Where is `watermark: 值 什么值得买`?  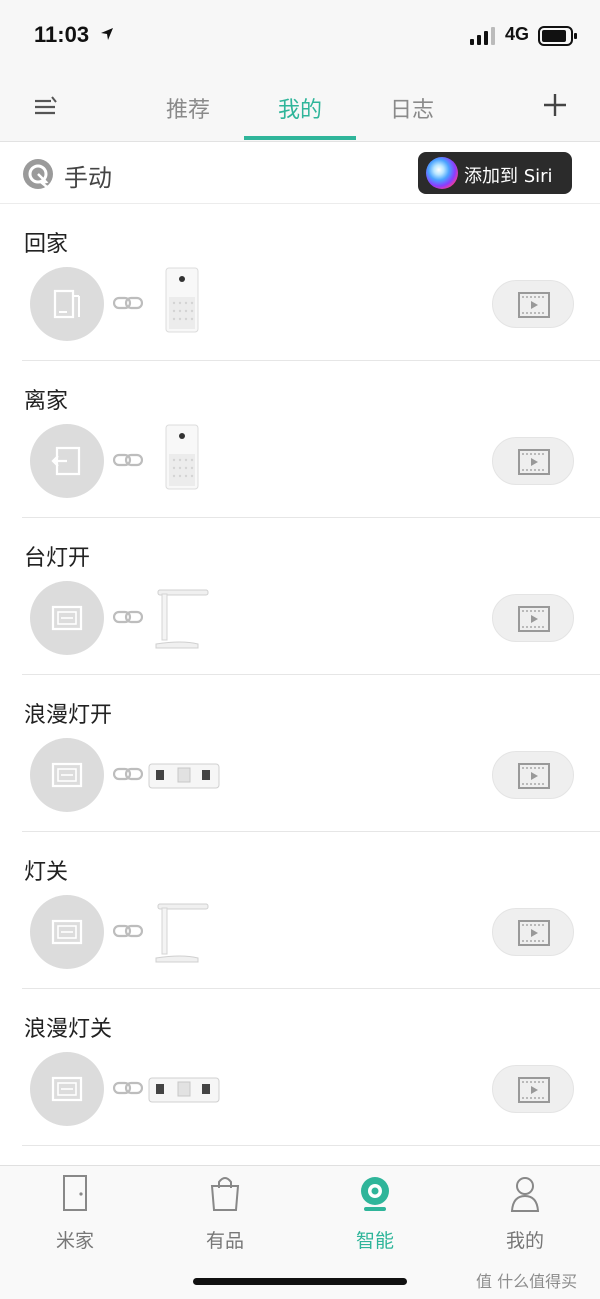
watermark: 值 什么值得买 is located at coordinates (527, 1281).